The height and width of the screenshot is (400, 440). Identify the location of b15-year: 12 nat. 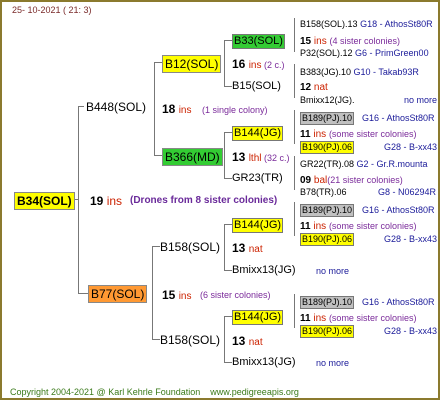
(314, 87).